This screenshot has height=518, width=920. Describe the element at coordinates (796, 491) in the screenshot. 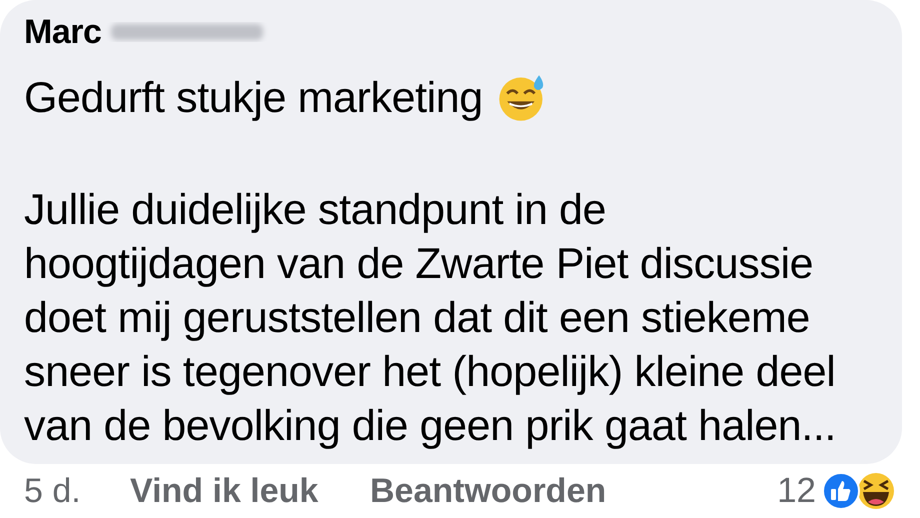

I see `reaction-count: 12` at that location.